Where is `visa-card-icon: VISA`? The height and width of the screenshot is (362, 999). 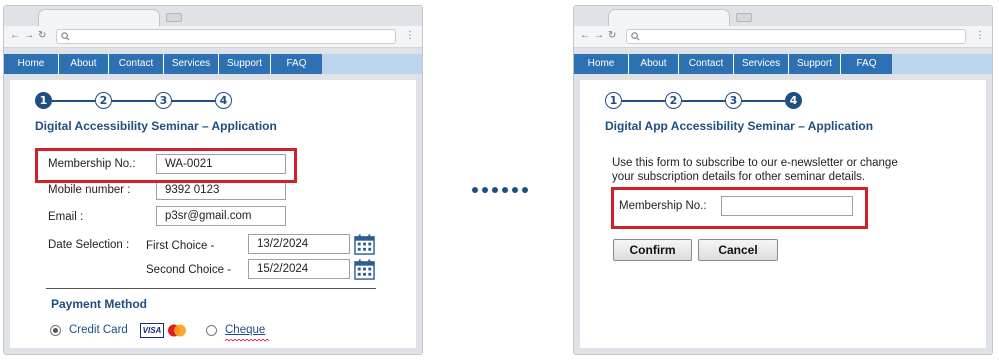
visa-card-icon: VISA is located at coordinates (152, 330).